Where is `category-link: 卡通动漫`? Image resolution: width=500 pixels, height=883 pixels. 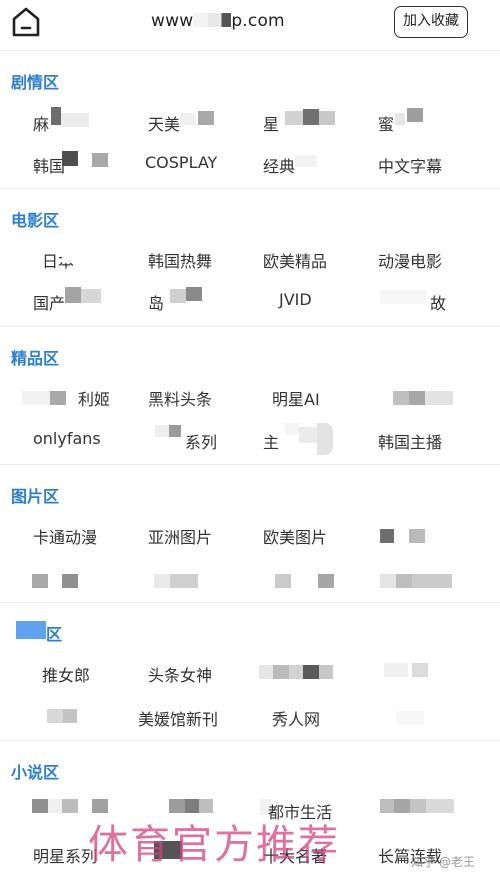
category-link: 卡通动漫 is located at coordinates (65, 536).